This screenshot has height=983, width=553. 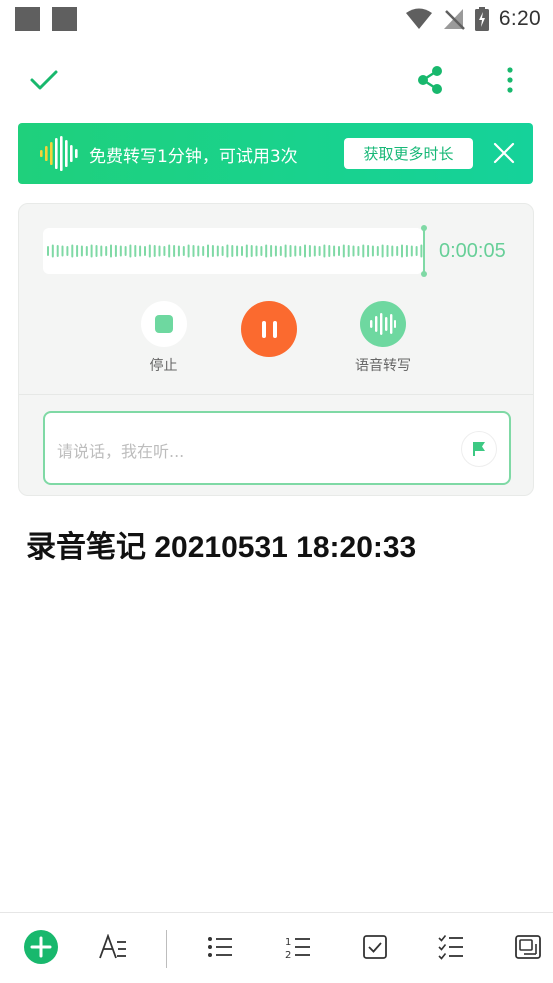 What do you see at coordinates (454, 19) in the screenshot?
I see `no-signal-icon` at bounding box center [454, 19].